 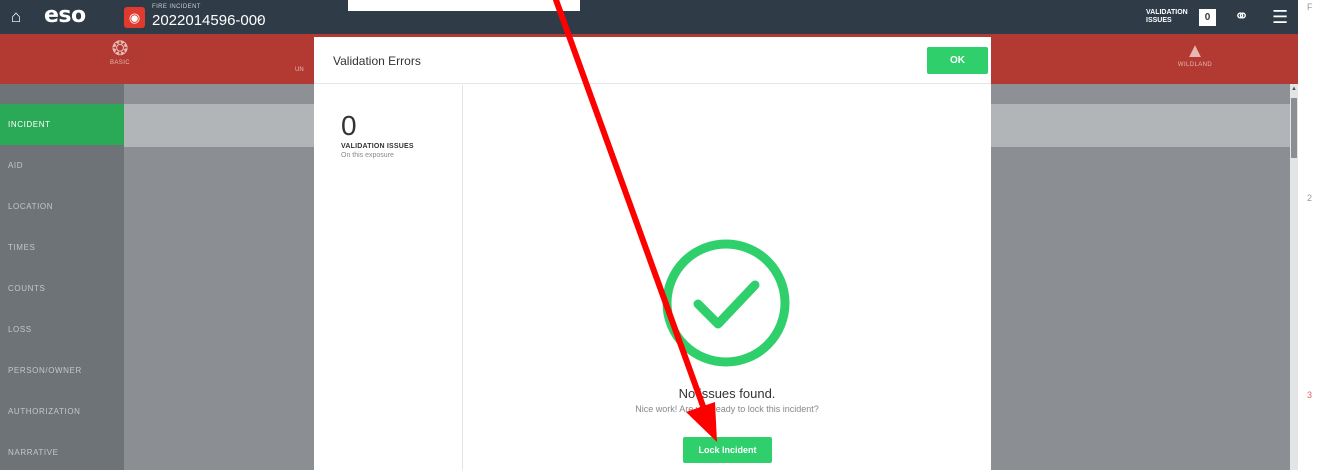 I want to click on edge-mark-mid: 2, so click(x=1310, y=198).